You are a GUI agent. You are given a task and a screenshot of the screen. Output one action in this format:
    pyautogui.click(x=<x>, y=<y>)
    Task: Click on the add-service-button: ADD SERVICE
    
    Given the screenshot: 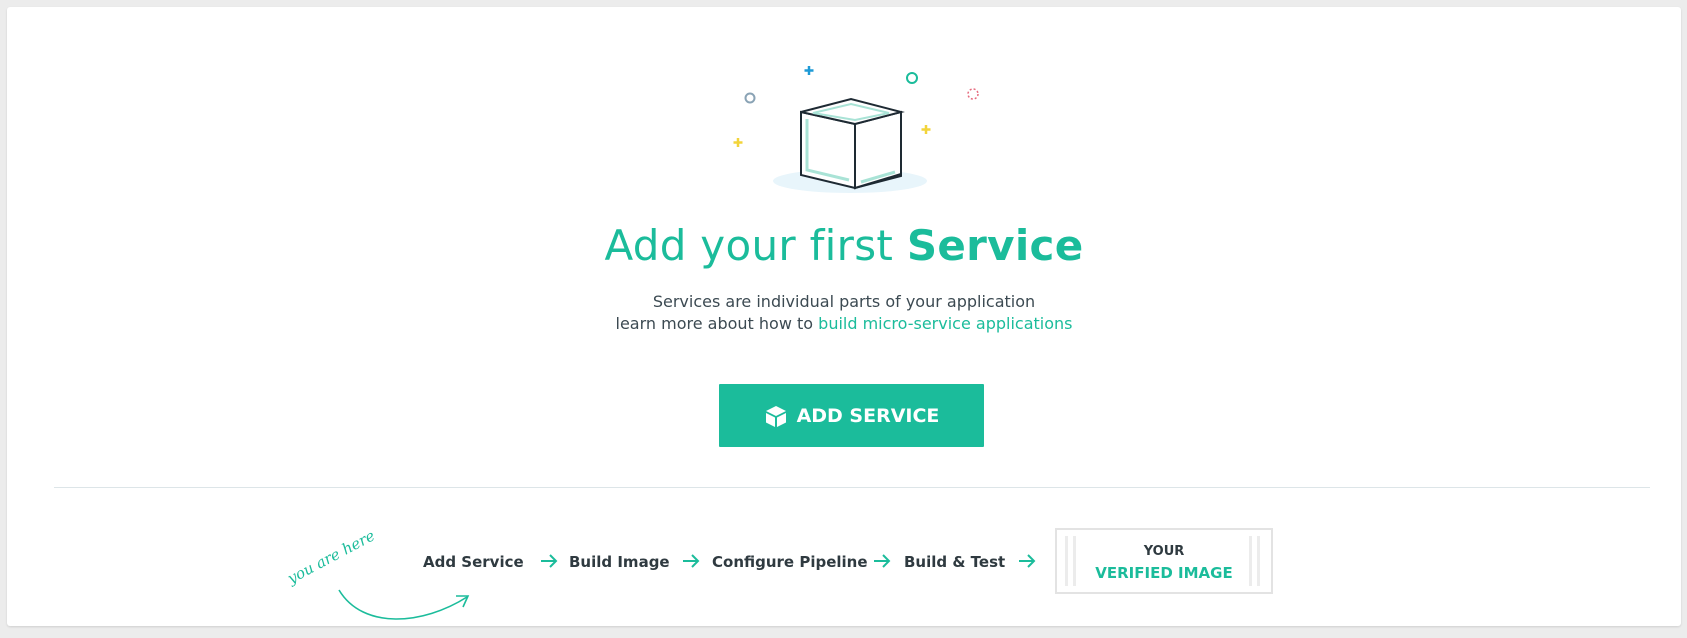 What is the action you would take?
    pyautogui.click(x=851, y=415)
    